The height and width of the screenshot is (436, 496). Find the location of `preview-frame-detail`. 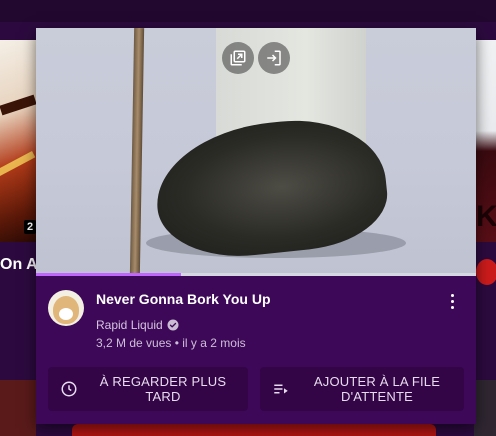

preview-frame-detail is located at coordinates (137, 152).